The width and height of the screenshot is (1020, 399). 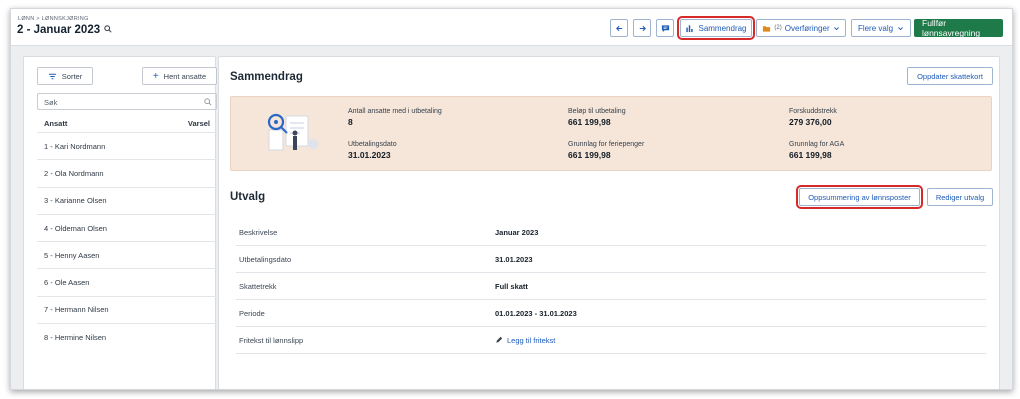 I want to click on summary-payment-date-label: Utbetalingsdato, so click(x=372, y=144).